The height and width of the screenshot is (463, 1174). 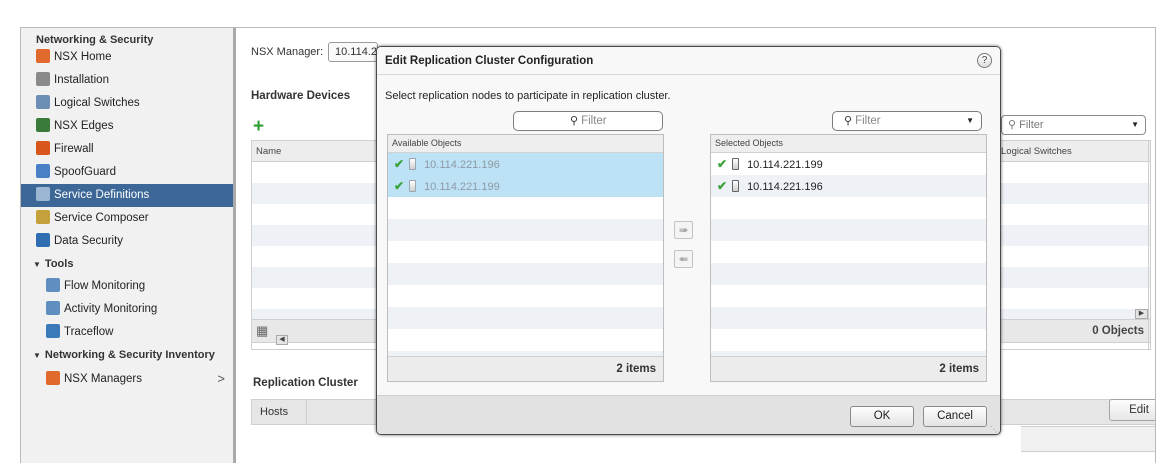 I want to click on divider, so click(x=306, y=412).